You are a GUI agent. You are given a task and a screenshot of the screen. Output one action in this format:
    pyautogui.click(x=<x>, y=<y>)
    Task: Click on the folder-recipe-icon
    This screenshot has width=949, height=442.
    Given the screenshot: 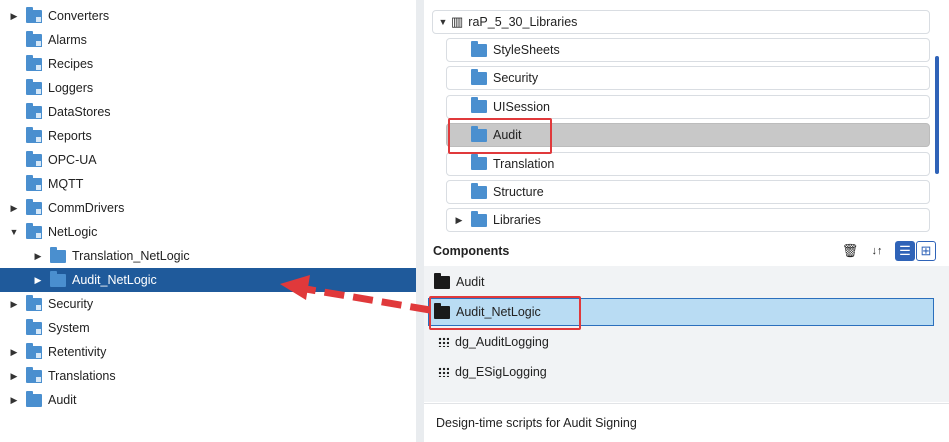 What is the action you would take?
    pyautogui.click(x=34, y=62)
    